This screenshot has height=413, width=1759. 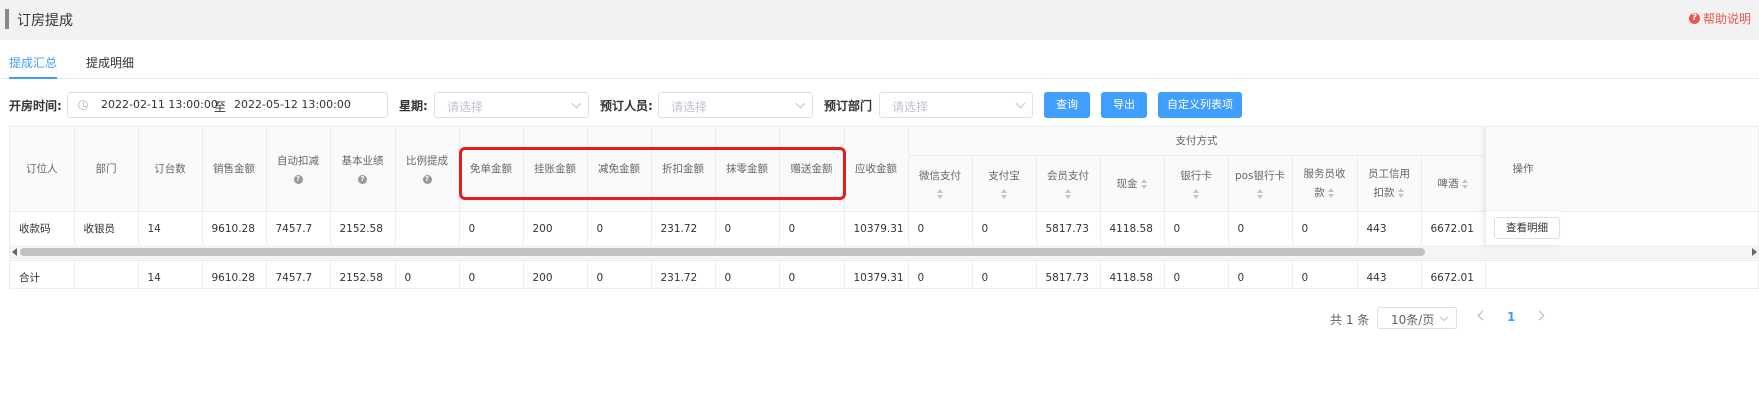 I want to click on scroll-right-icon, so click(x=1754, y=252).